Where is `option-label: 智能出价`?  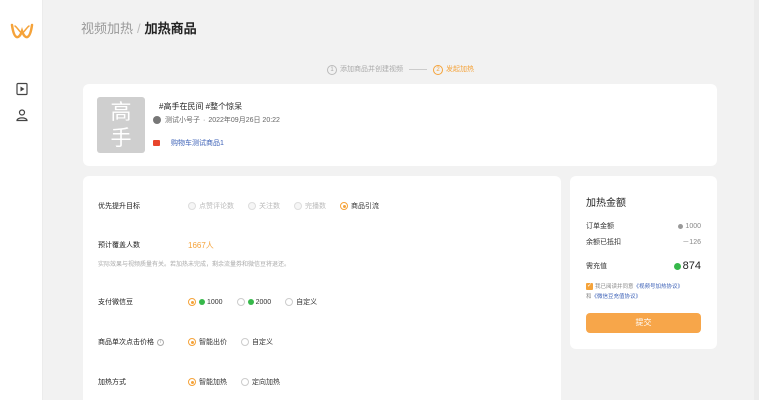
option-label: 智能出价 is located at coordinates (213, 342).